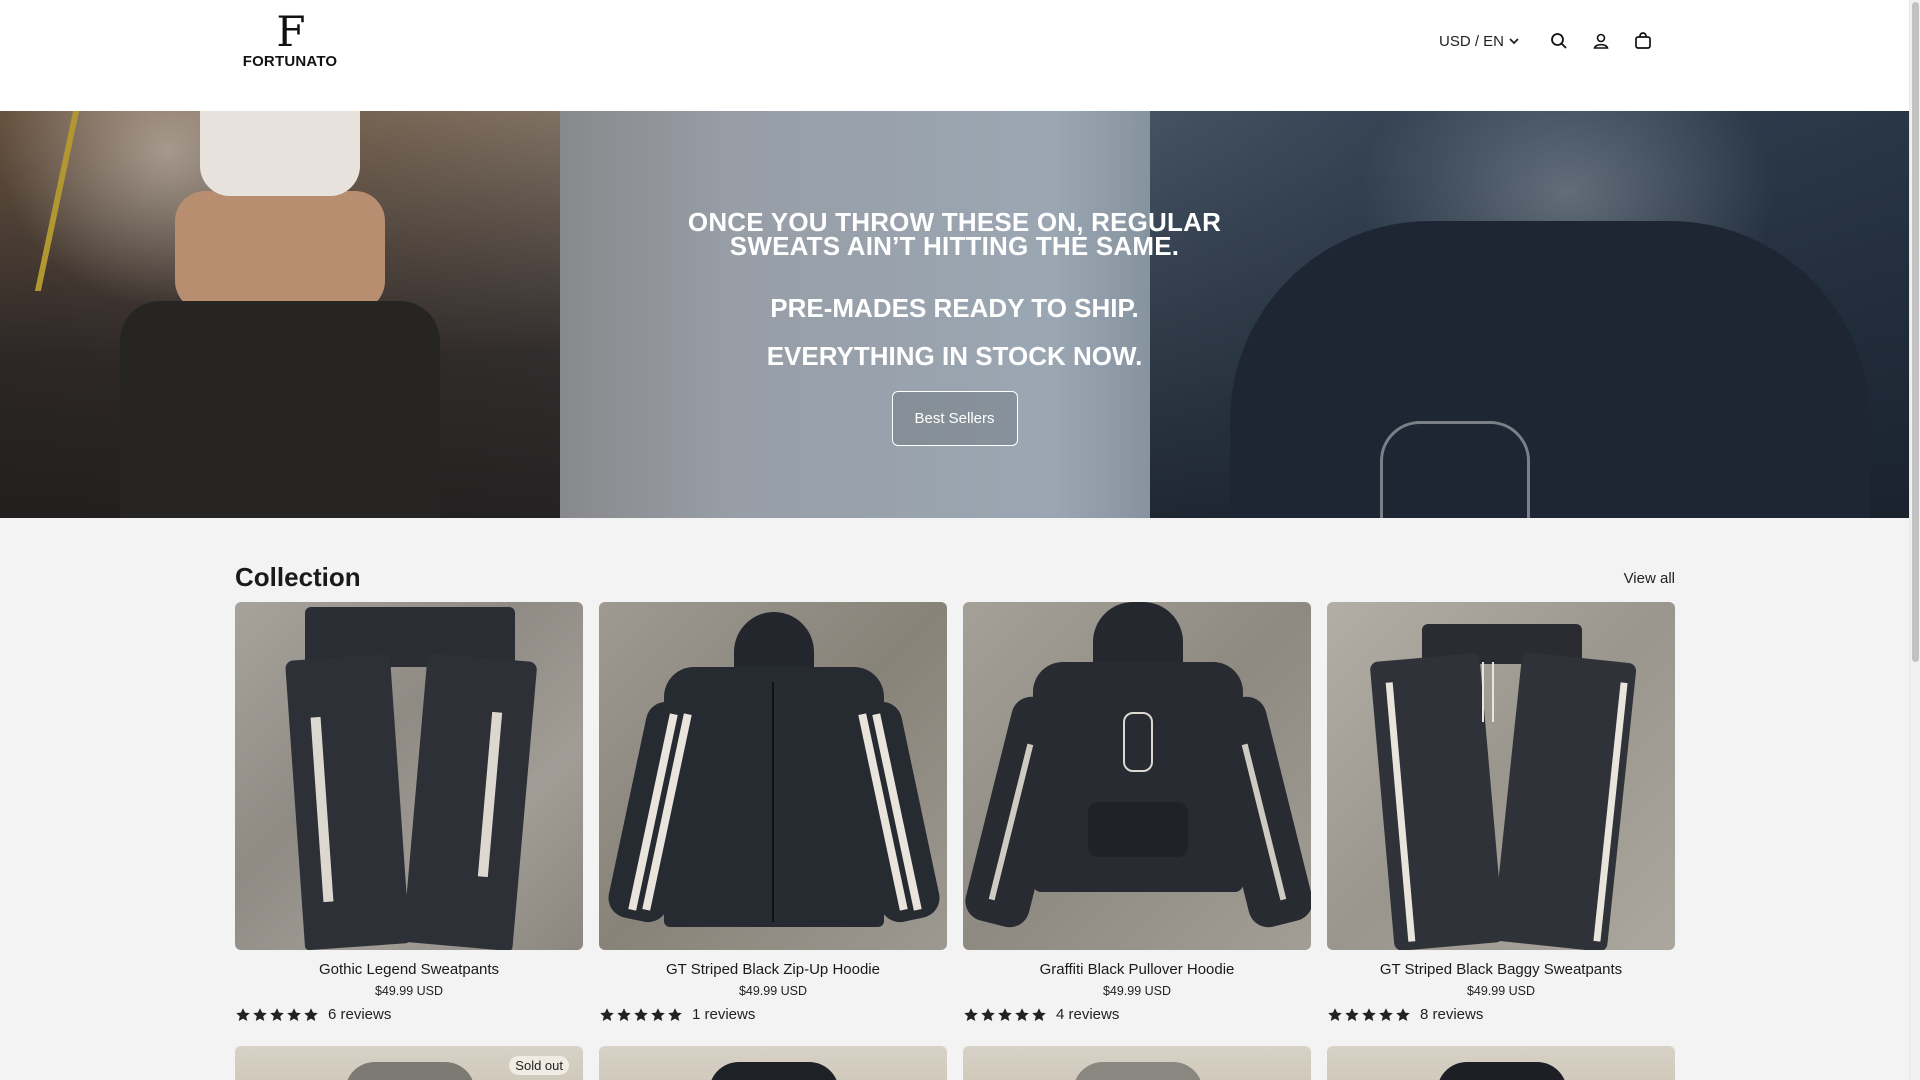 The image size is (1920, 1080). I want to click on product-name: GT Striped Black Zip-Up Hoodie, so click(773, 969).